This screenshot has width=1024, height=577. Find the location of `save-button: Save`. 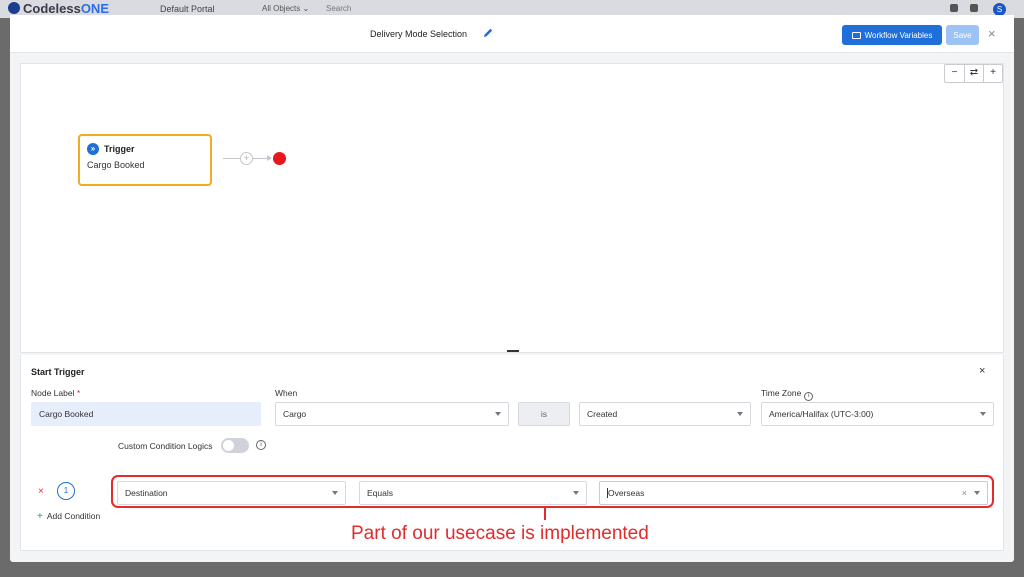

save-button: Save is located at coordinates (962, 35).